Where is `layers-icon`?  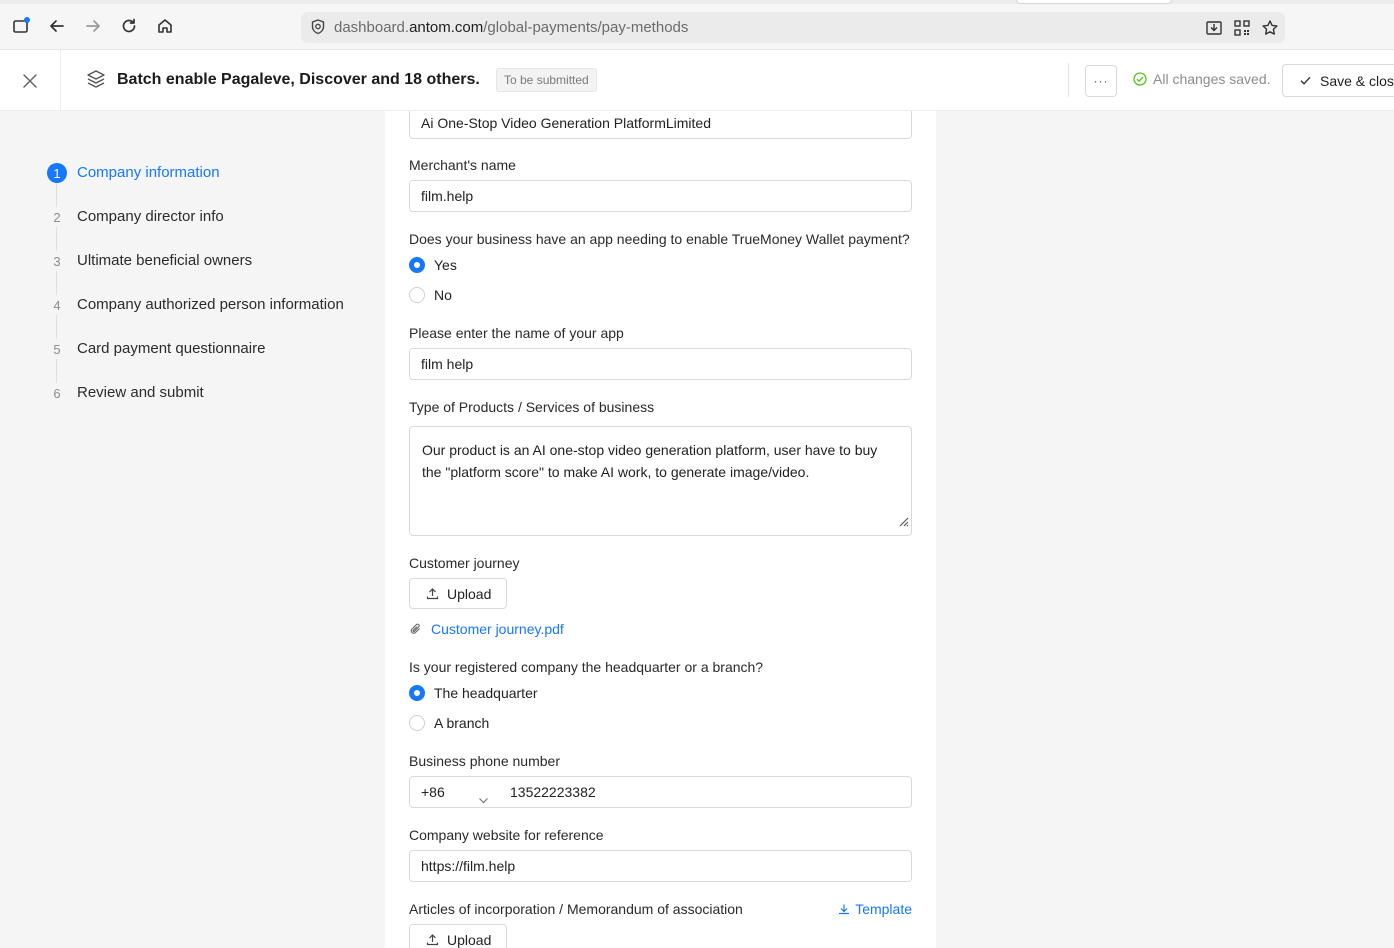
layers-icon is located at coordinates (96, 81).